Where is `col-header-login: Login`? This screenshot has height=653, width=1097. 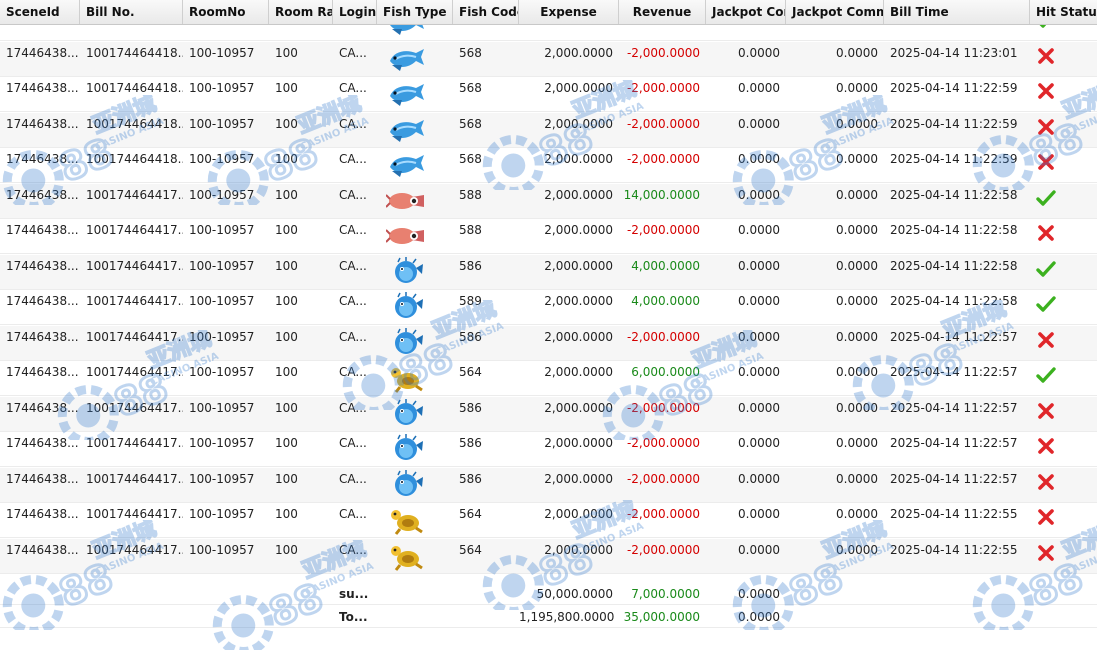
col-header-login: Login is located at coordinates (355, 12).